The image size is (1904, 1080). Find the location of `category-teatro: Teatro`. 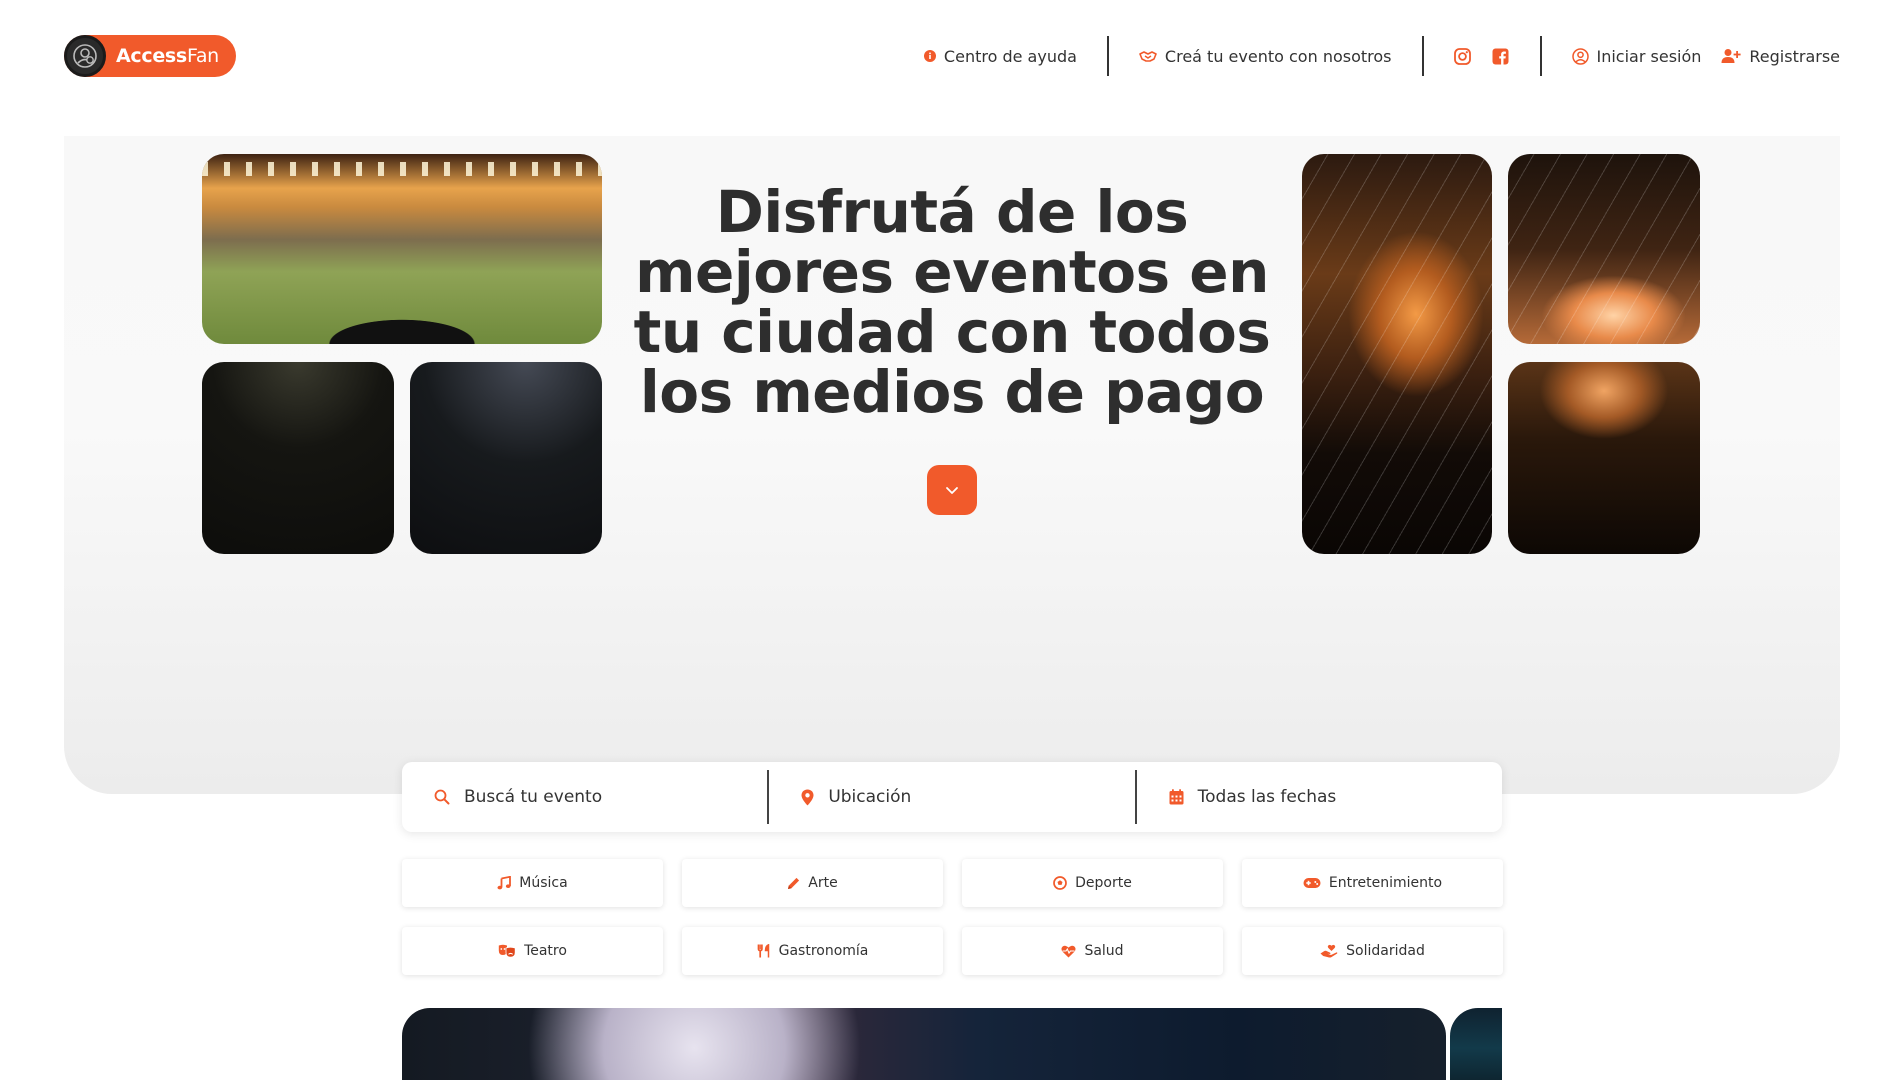

category-teatro: Teatro is located at coordinates (532, 951).